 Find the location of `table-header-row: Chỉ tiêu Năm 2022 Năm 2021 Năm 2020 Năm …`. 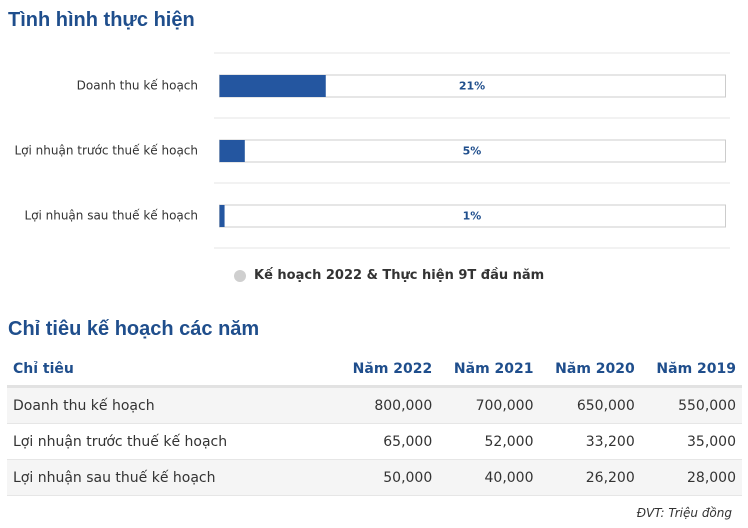

table-header-row: Chỉ tiêu Năm 2022 Năm 2021 Năm 2020 Năm … is located at coordinates (374, 370).